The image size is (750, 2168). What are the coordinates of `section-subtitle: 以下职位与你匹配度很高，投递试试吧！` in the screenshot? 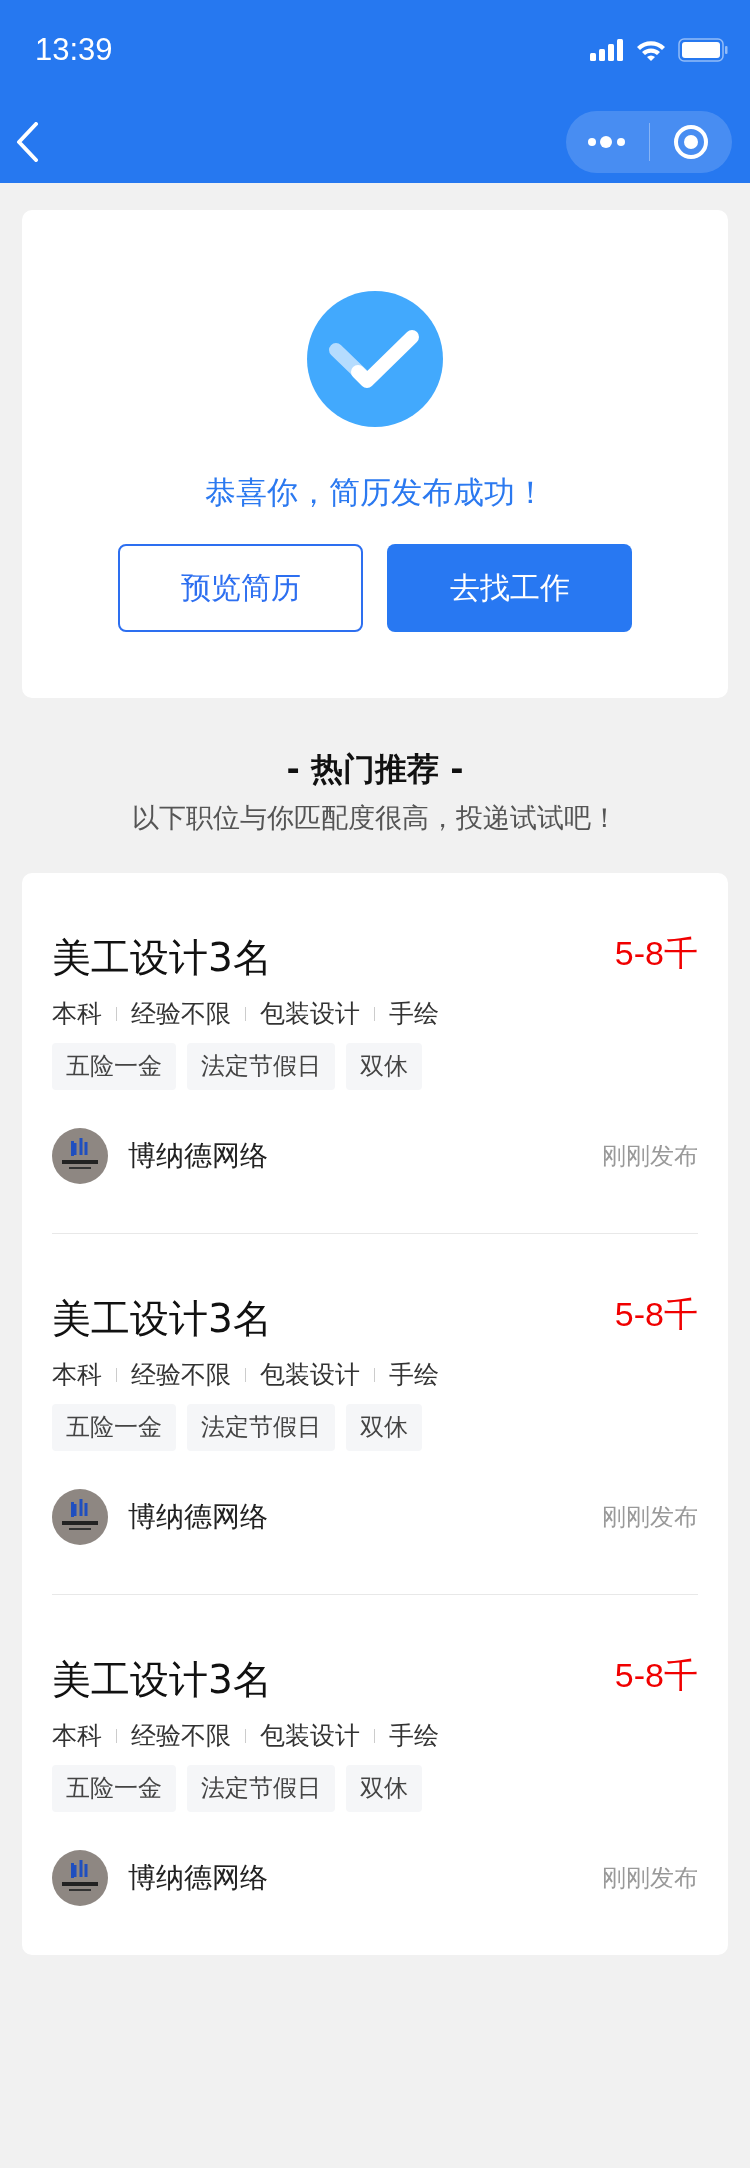 It's located at (375, 818).